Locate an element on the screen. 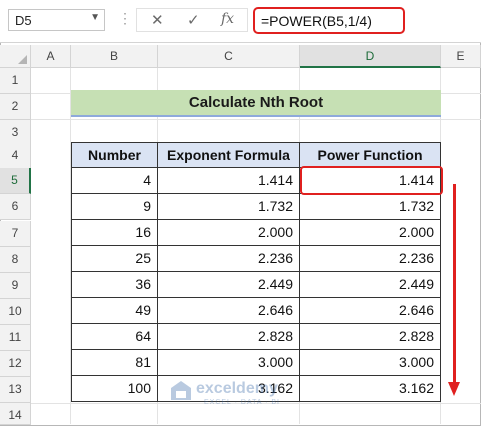 Image resolution: width=481 pixels, height=428 pixels. column-header-d: D is located at coordinates (370, 56).